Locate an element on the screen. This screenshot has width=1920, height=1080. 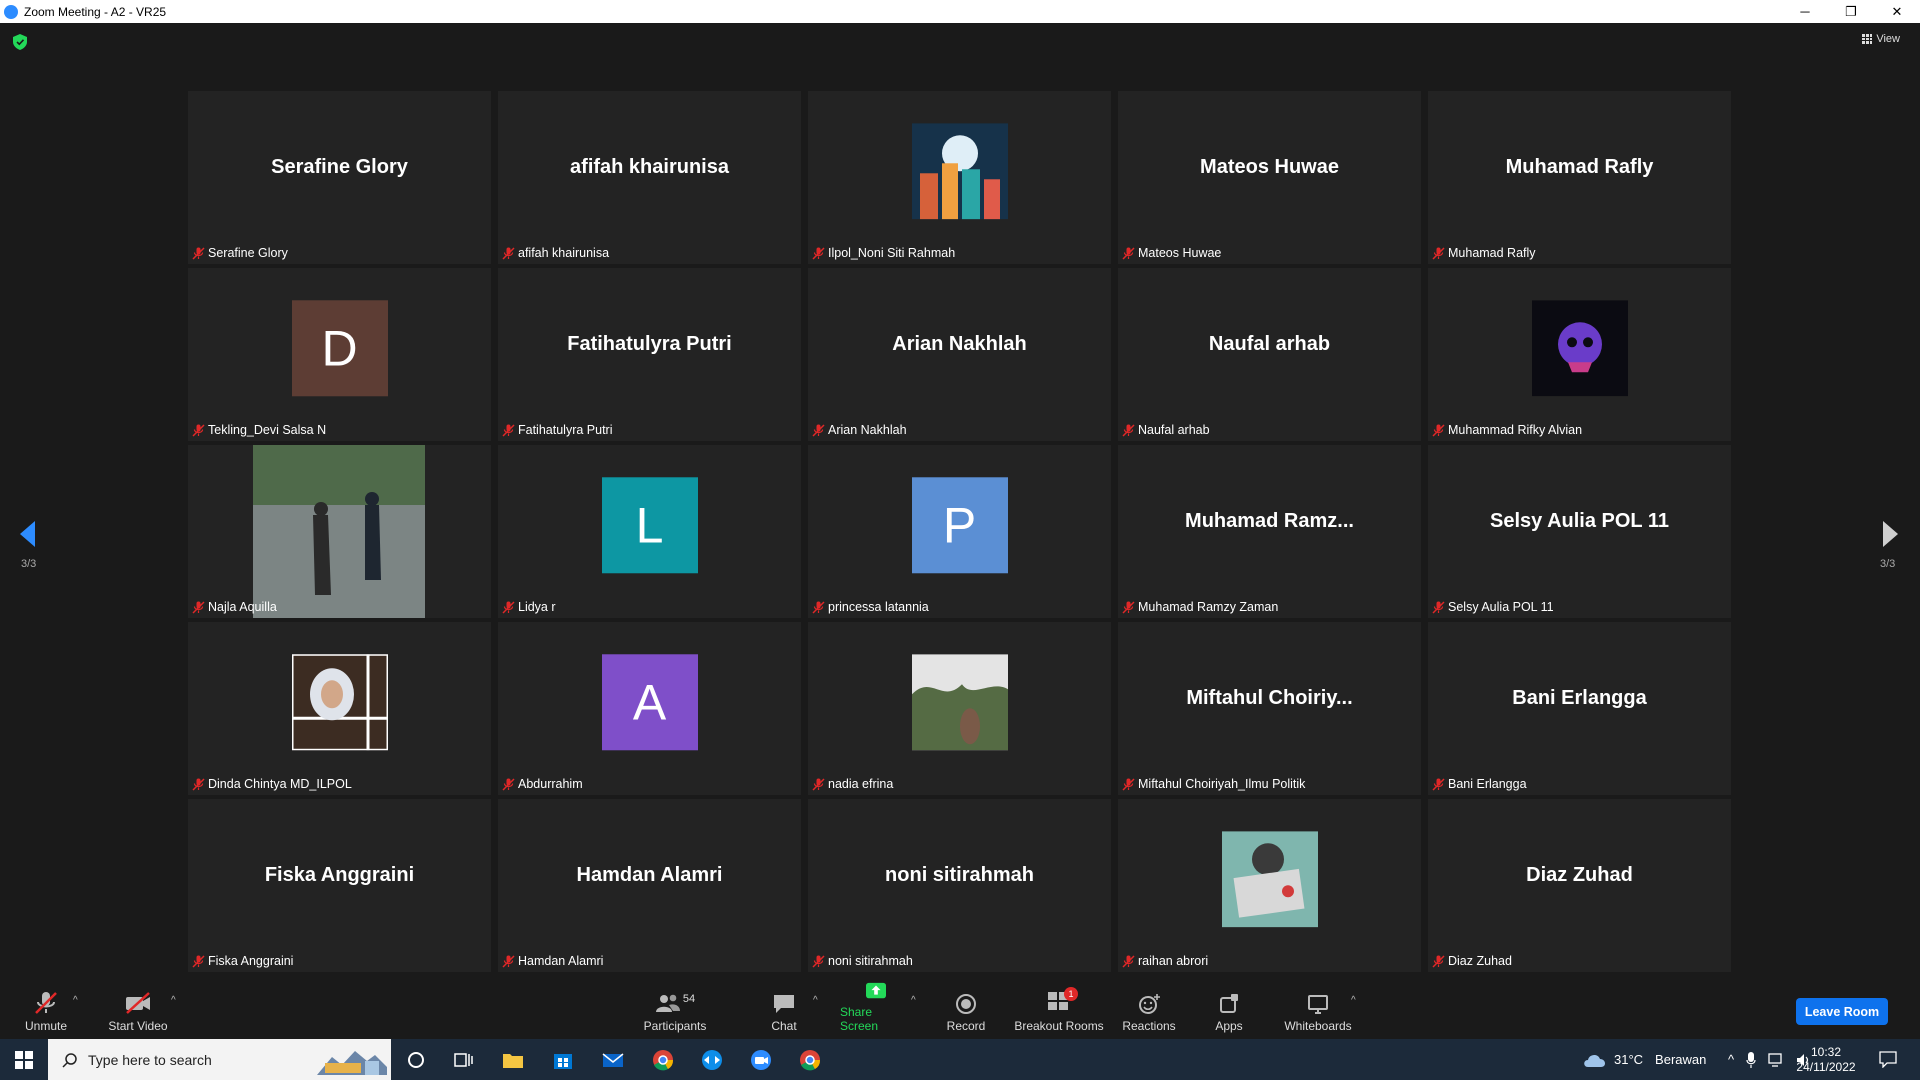
participant-tile: Fiska Anggraini Fiska Anggraini is located at coordinates (339, 885).